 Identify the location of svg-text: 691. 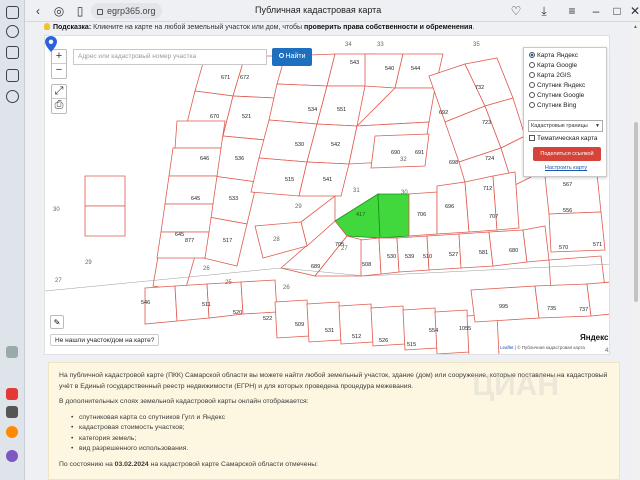
(419, 153).